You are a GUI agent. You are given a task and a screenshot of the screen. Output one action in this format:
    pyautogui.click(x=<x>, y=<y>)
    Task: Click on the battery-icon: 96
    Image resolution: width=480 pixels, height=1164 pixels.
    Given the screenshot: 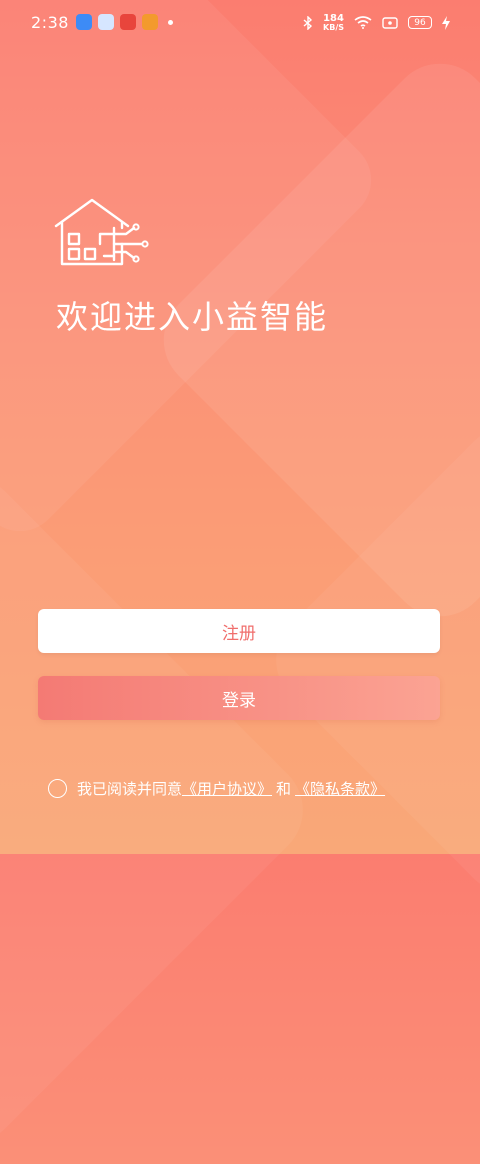 What is the action you would take?
    pyautogui.click(x=420, y=22)
    